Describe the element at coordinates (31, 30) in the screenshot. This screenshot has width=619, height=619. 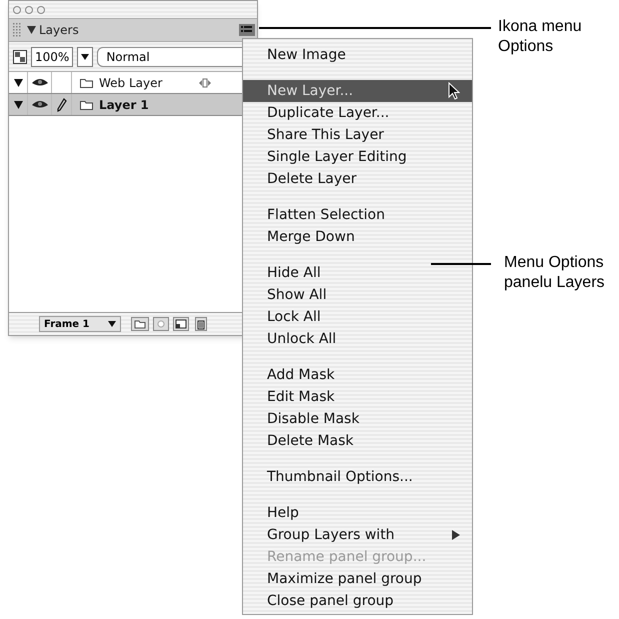
I see `collapse-icon` at that location.